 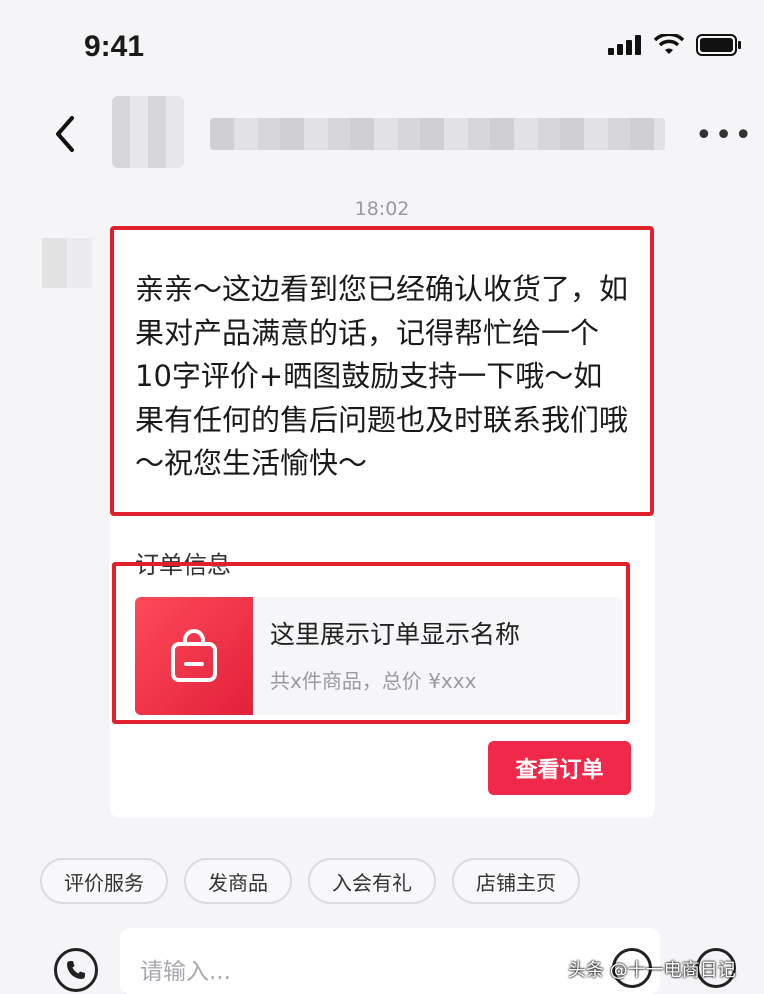 What do you see at coordinates (437, 134) in the screenshot?
I see `contact-name-blurred` at bounding box center [437, 134].